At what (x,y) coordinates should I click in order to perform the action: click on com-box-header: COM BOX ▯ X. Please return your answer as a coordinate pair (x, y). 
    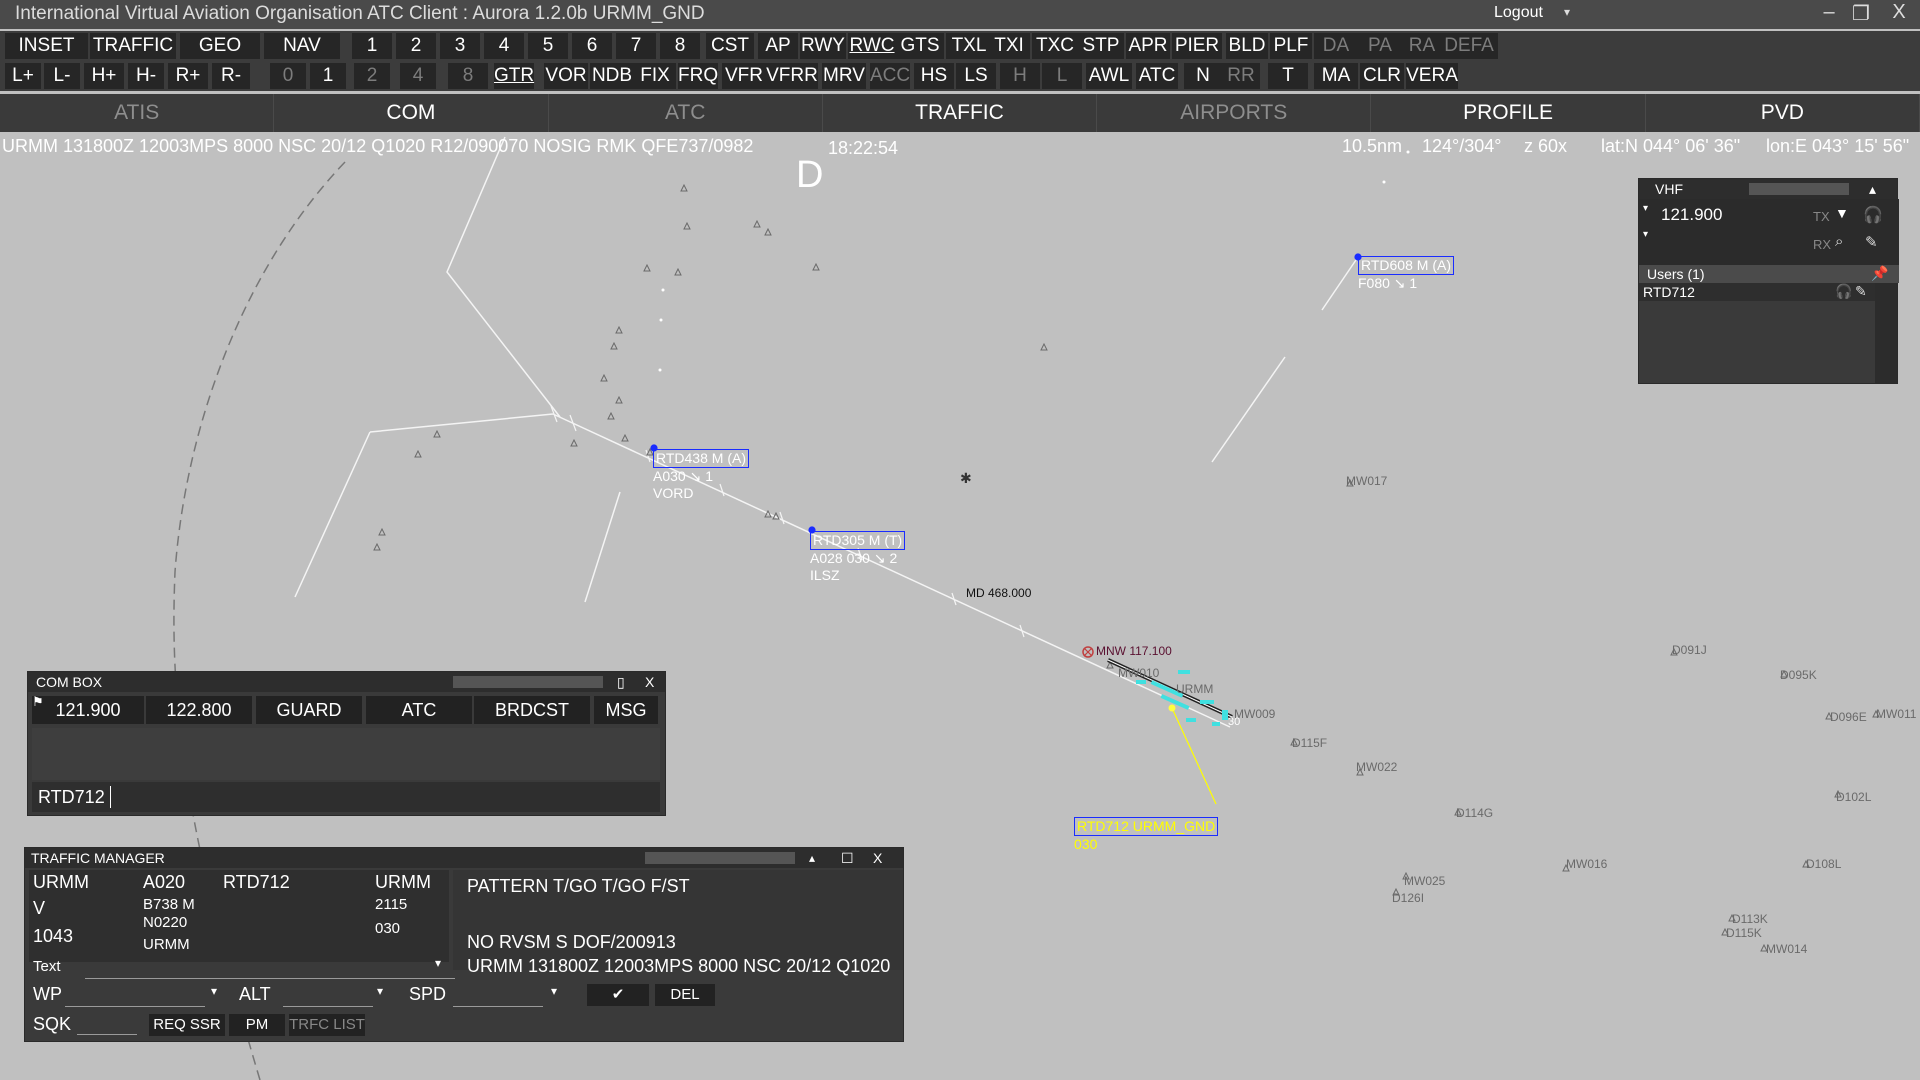
    Looking at the image, I should click on (346, 682).